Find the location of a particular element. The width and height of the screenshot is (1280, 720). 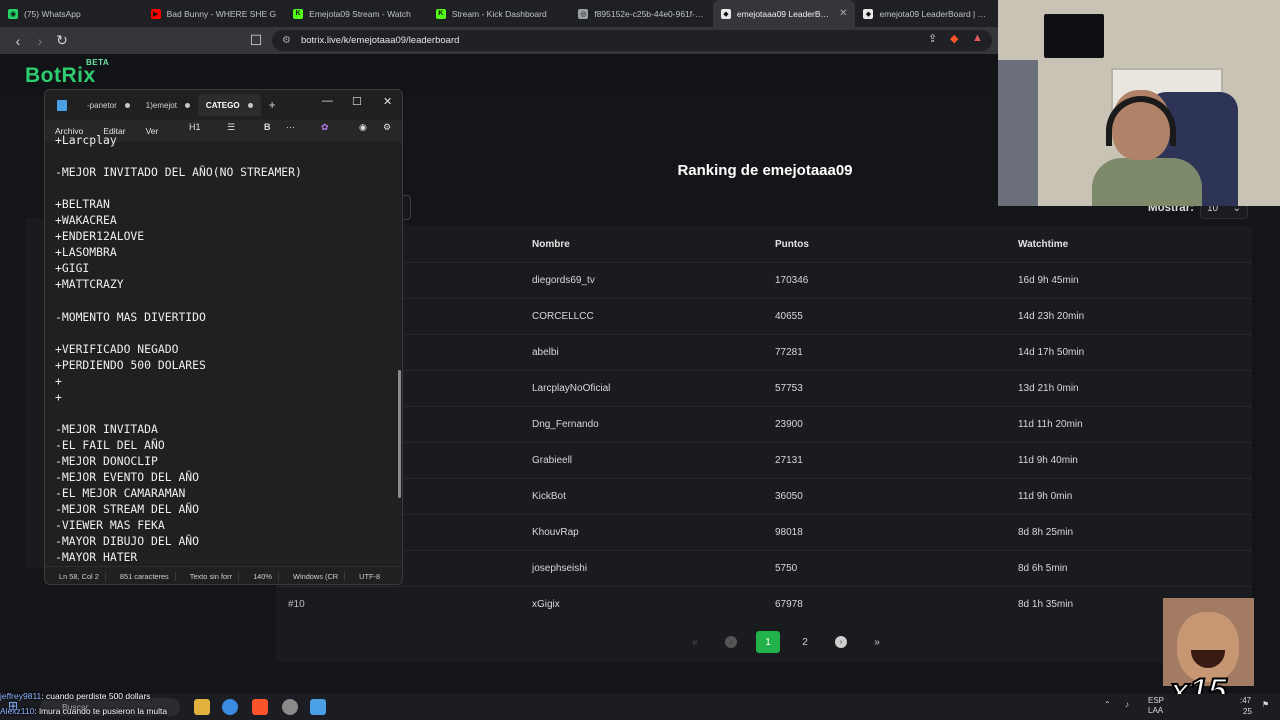

browser-tab: K Emejota09 Stream - Watch is located at coordinates (356, 13).